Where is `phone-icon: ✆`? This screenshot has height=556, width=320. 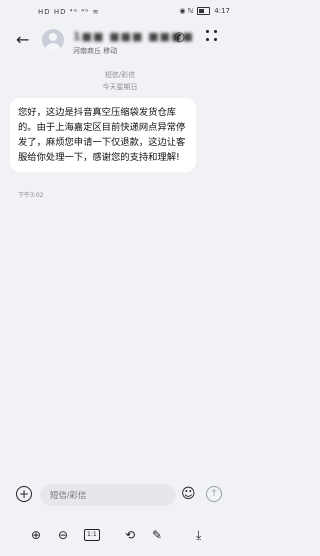
phone-icon: ✆ is located at coordinates (179, 38).